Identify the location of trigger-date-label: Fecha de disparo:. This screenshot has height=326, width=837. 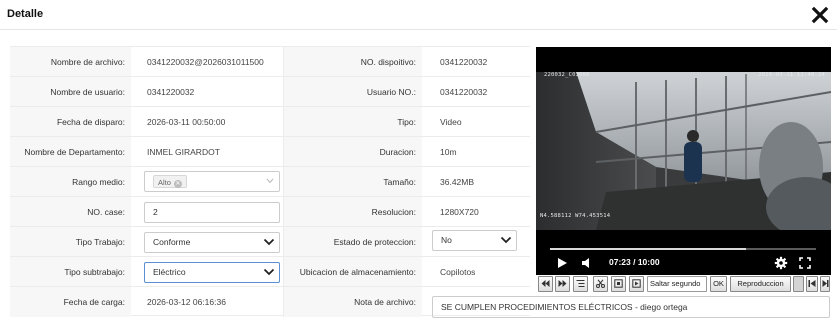
(70, 122).